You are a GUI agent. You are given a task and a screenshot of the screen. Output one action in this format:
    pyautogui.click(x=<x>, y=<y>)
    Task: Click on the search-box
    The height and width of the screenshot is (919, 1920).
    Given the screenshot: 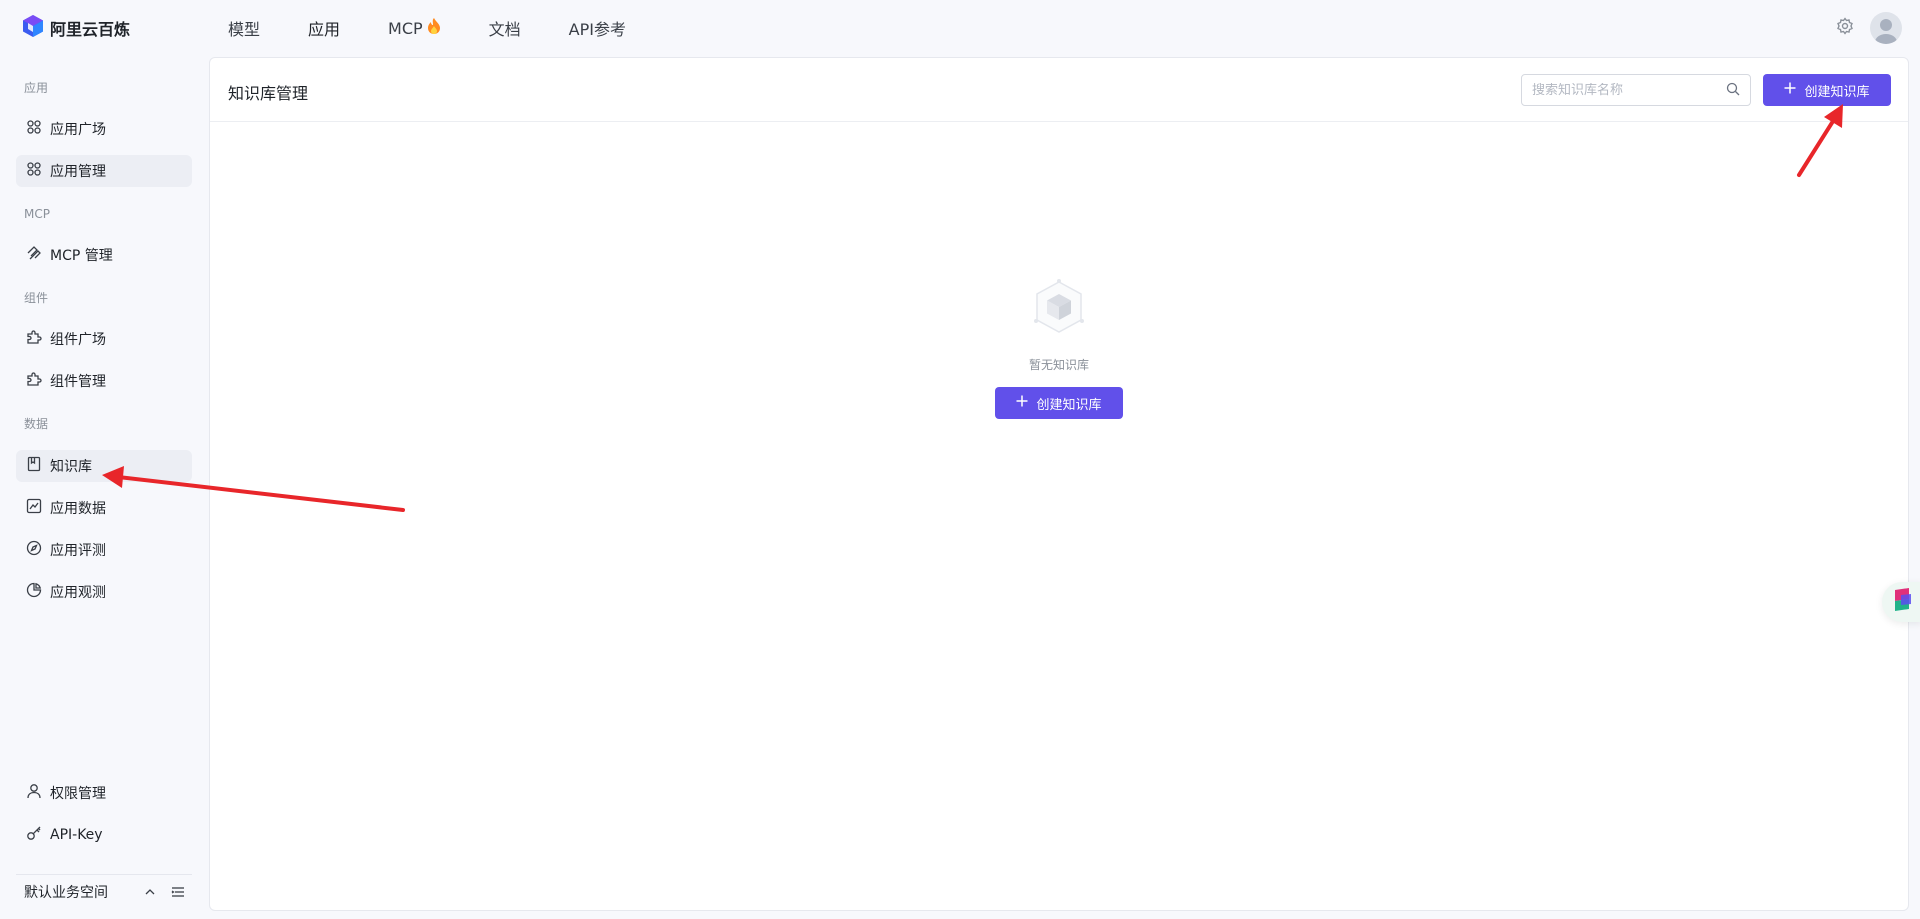 What is the action you would take?
    pyautogui.click(x=1636, y=90)
    